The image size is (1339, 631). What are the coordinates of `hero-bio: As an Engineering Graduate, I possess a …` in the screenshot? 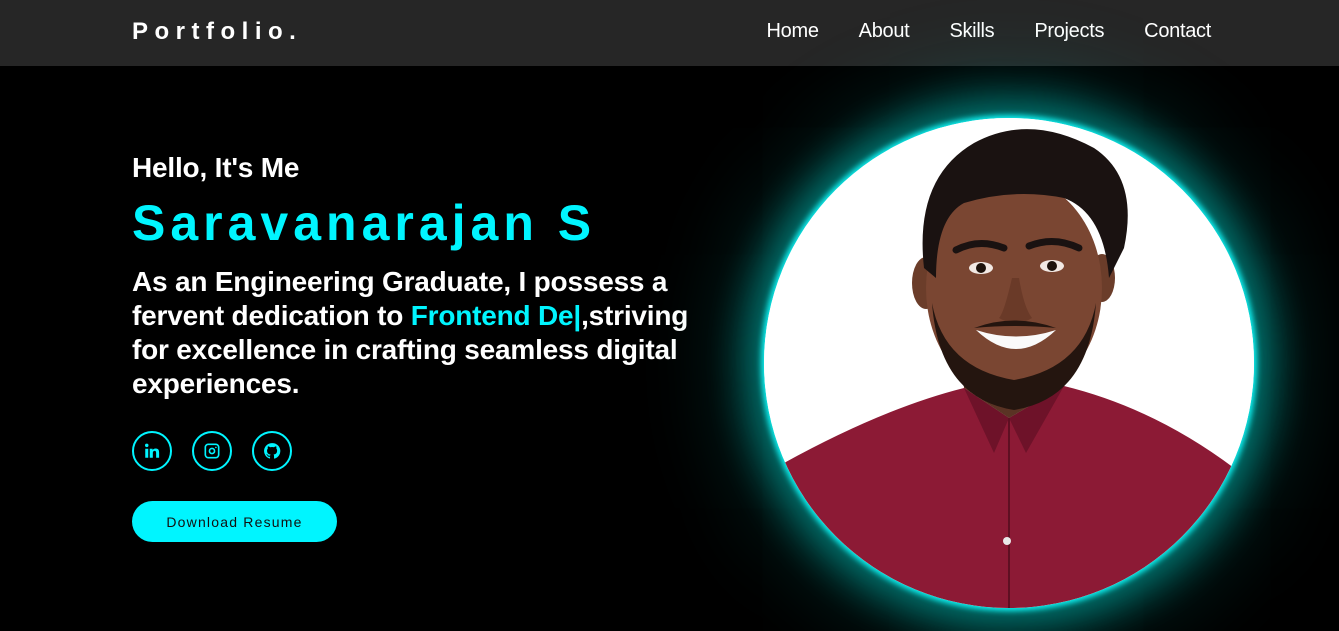 It's located at (432, 333).